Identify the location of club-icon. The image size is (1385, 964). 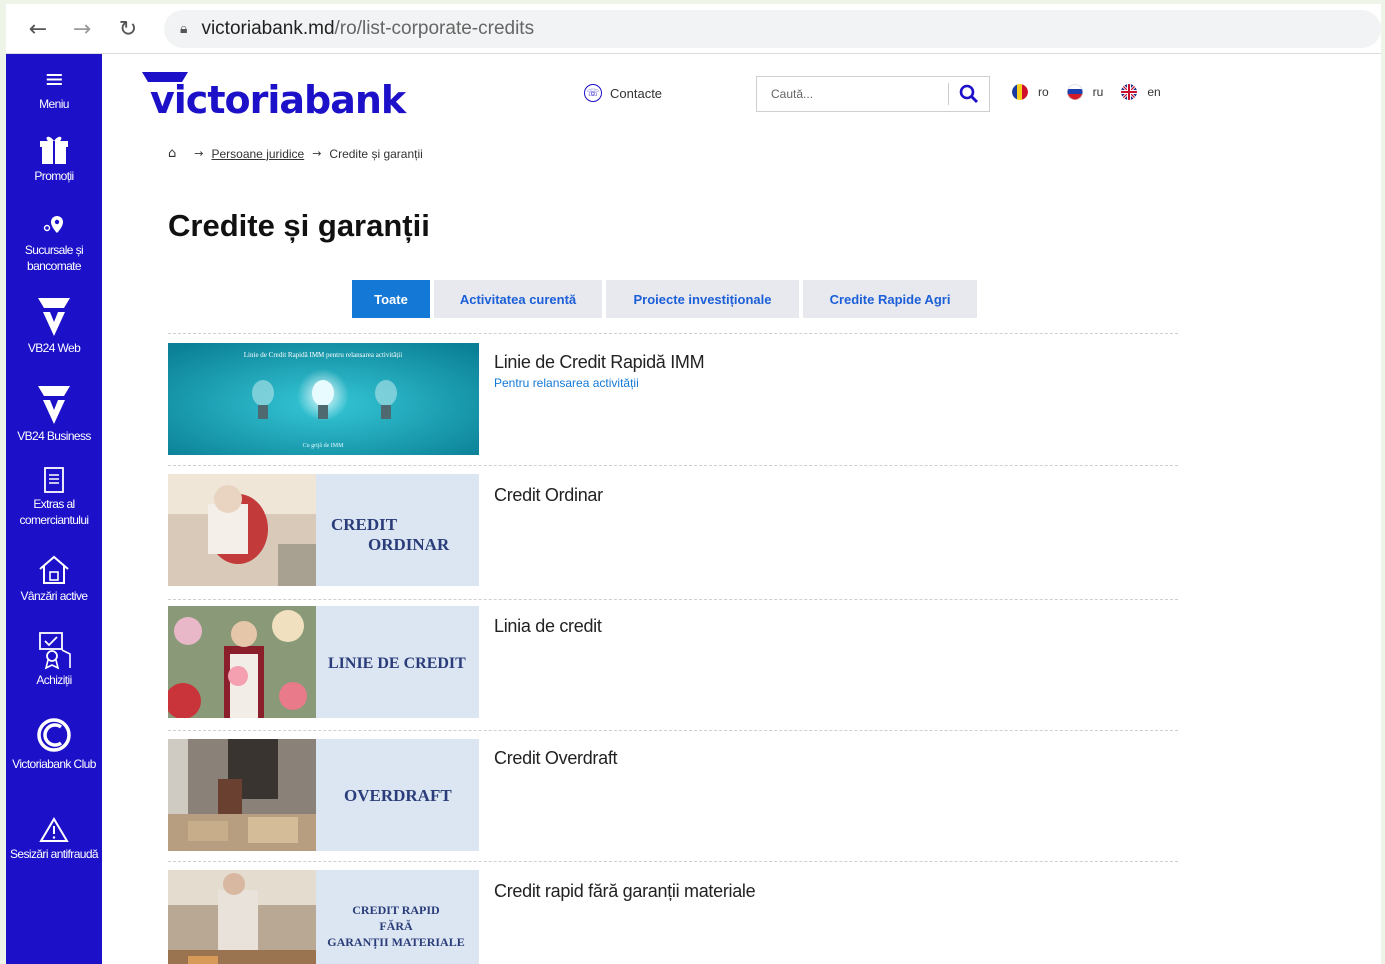
(54, 735).